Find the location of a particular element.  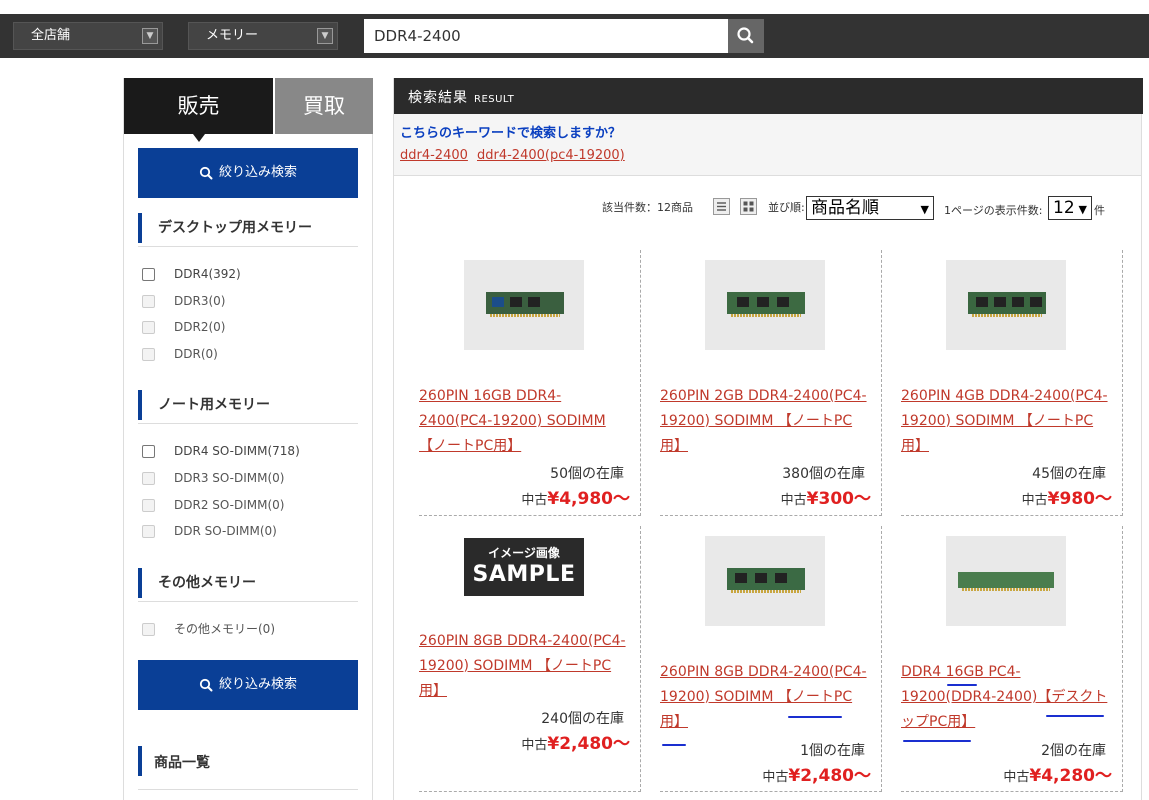

tab-buy: 買取 is located at coordinates (324, 106).